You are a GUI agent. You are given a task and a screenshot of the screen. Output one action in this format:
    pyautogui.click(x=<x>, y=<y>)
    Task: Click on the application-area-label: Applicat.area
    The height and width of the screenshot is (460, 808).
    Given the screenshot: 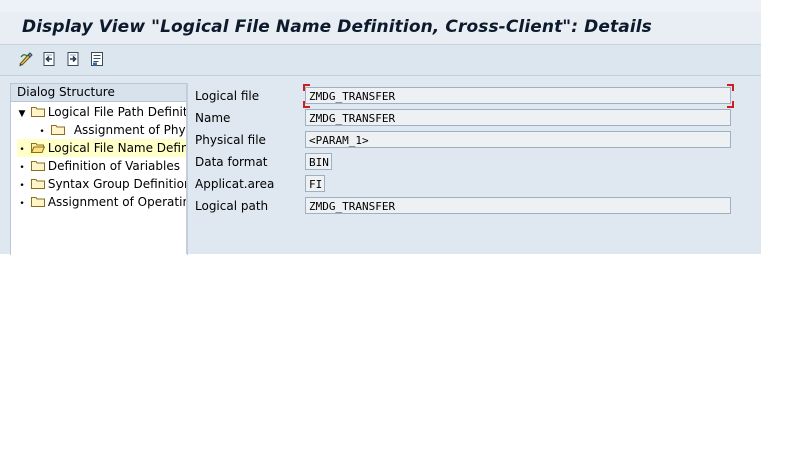 What is the action you would take?
    pyautogui.click(x=235, y=184)
    